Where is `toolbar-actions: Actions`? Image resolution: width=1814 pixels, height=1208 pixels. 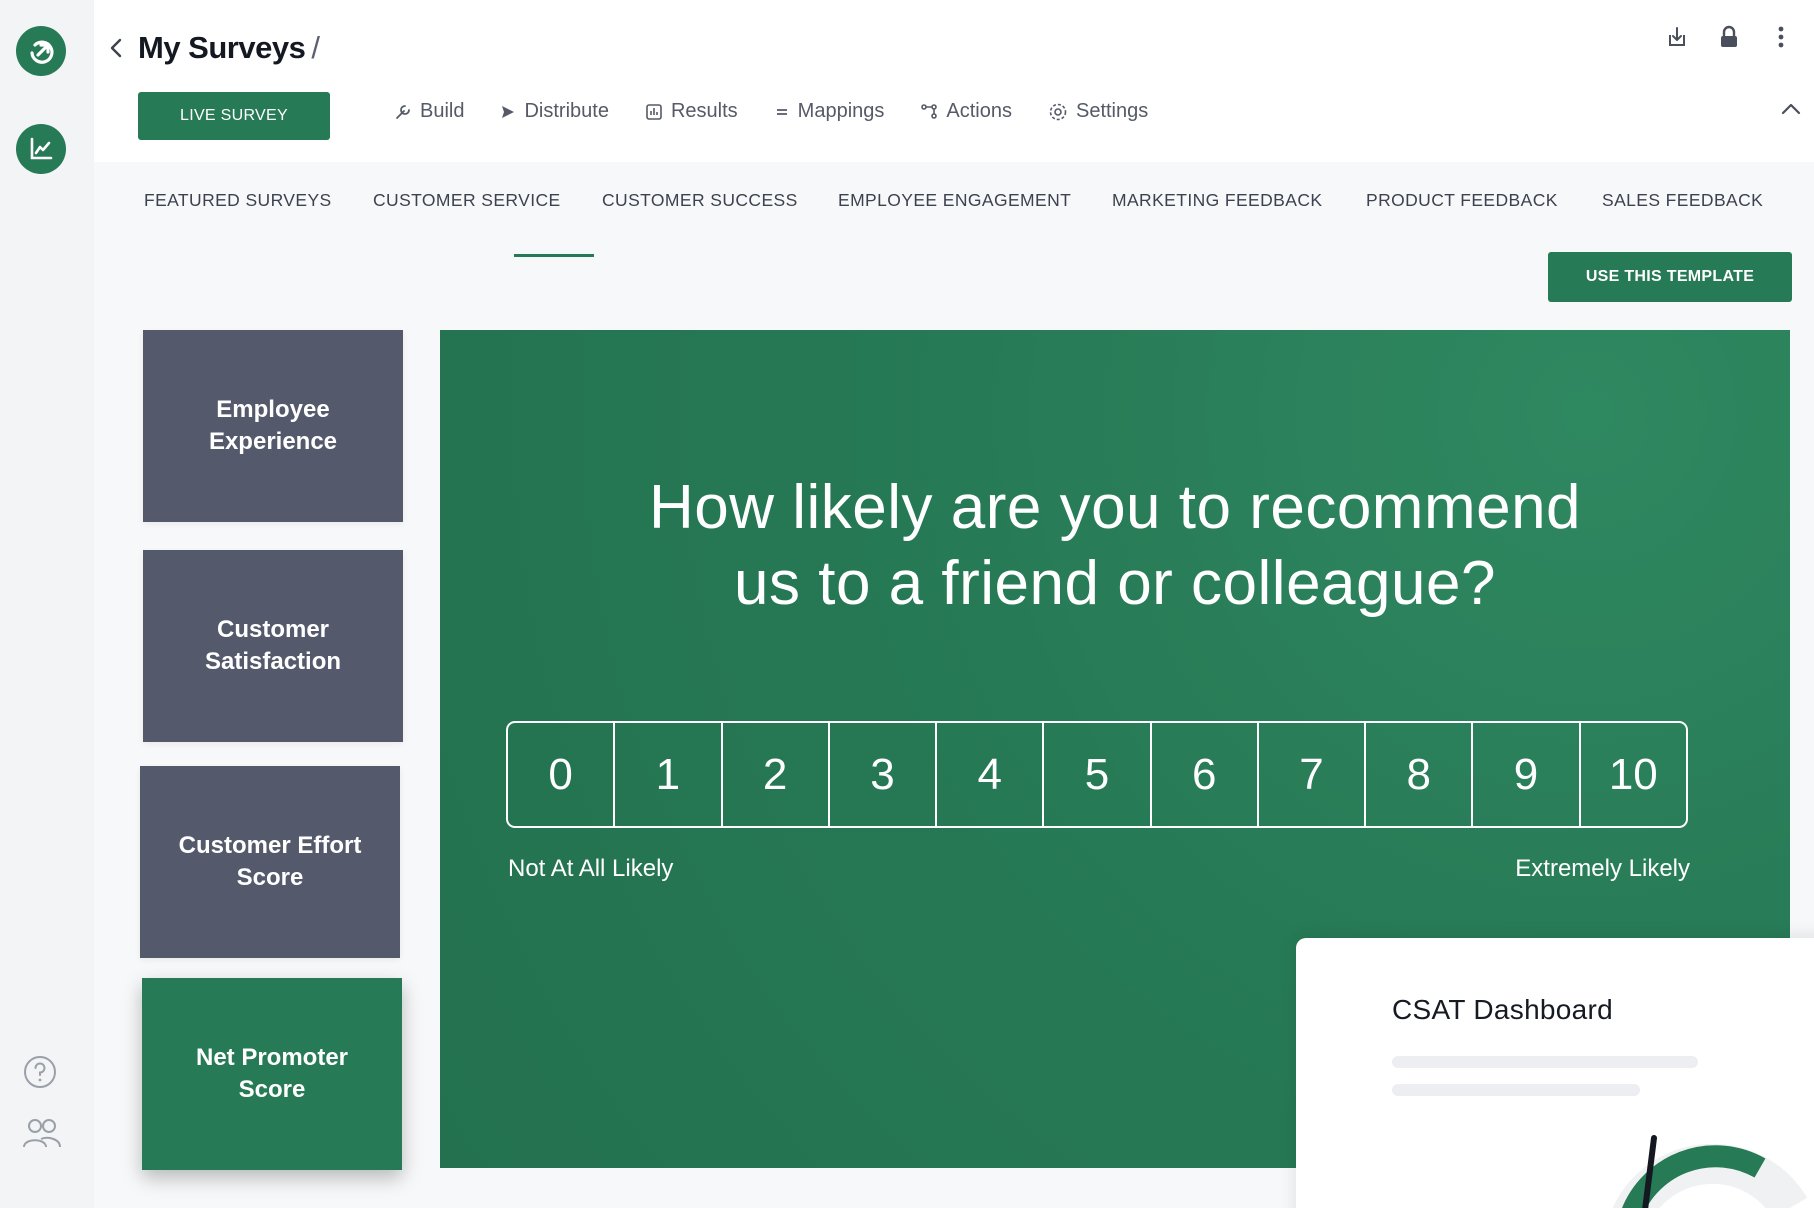 toolbar-actions: Actions is located at coordinates (966, 111).